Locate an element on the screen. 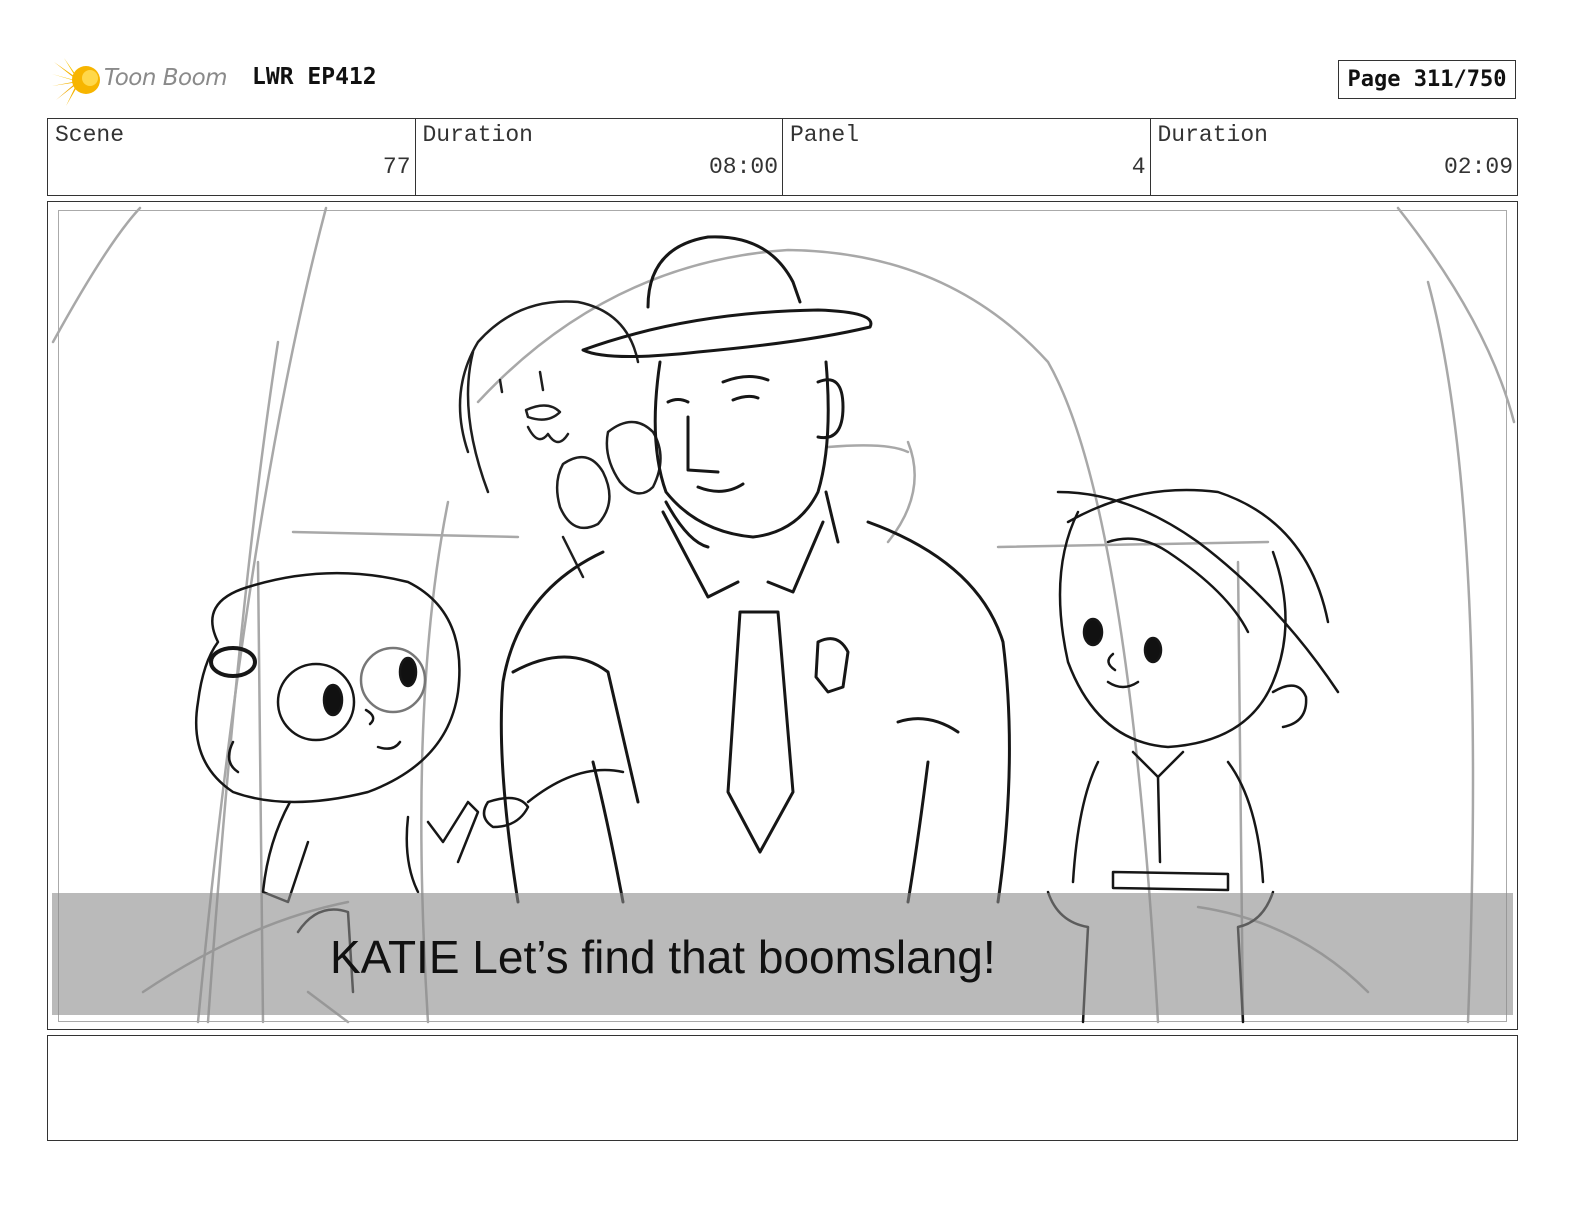 The height and width of the screenshot is (1224, 1584). panel-notes-box is located at coordinates (782, 1088).